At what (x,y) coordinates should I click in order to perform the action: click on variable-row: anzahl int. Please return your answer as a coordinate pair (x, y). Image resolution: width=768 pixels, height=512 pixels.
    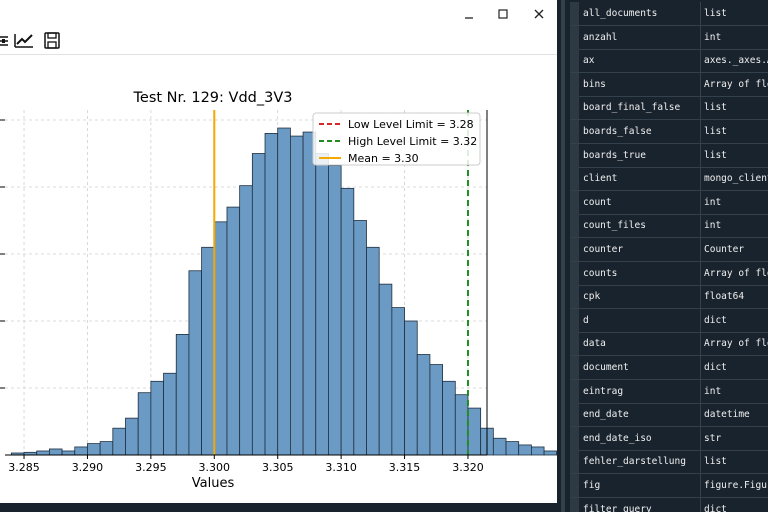
    Looking at the image, I should click on (669, 37).